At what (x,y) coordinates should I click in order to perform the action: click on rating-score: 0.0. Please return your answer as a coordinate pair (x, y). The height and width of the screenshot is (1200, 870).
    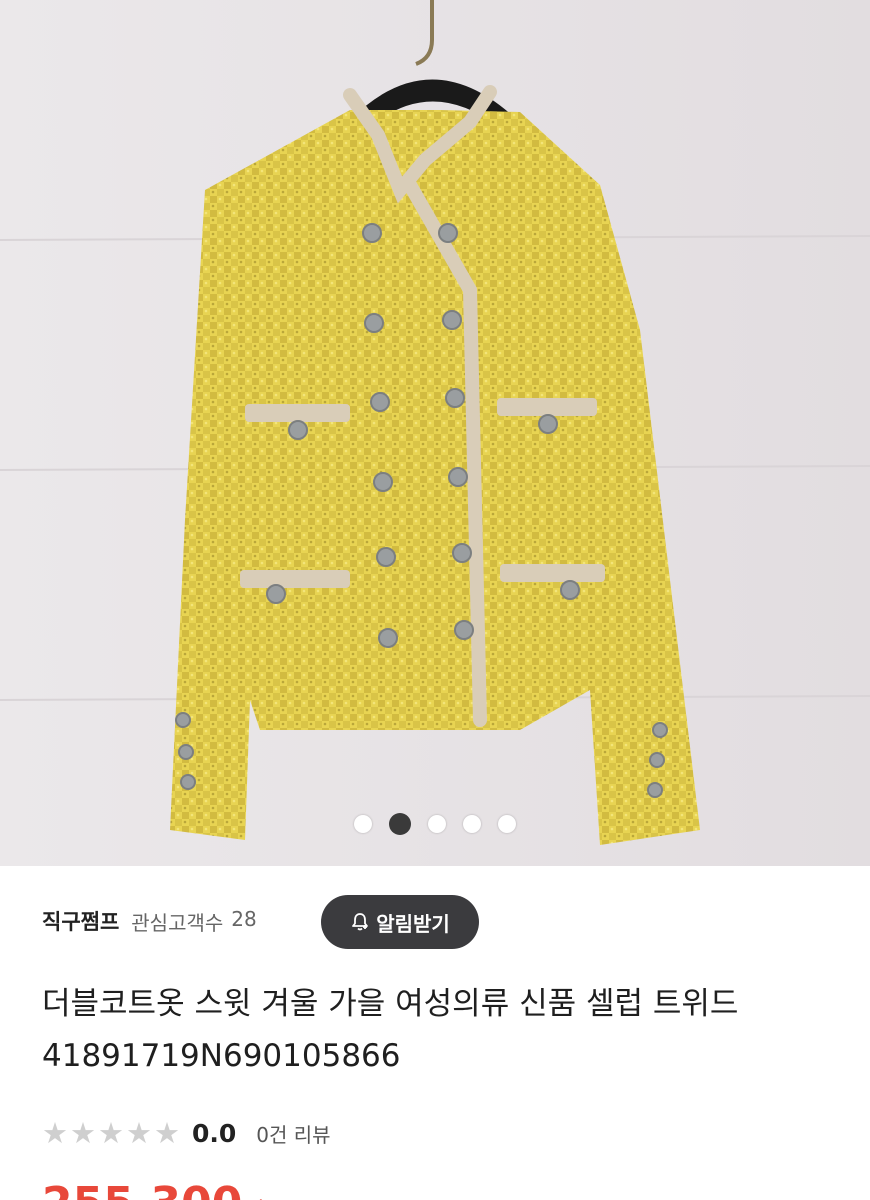
    Looking at the image, I should click on (214, 1133).